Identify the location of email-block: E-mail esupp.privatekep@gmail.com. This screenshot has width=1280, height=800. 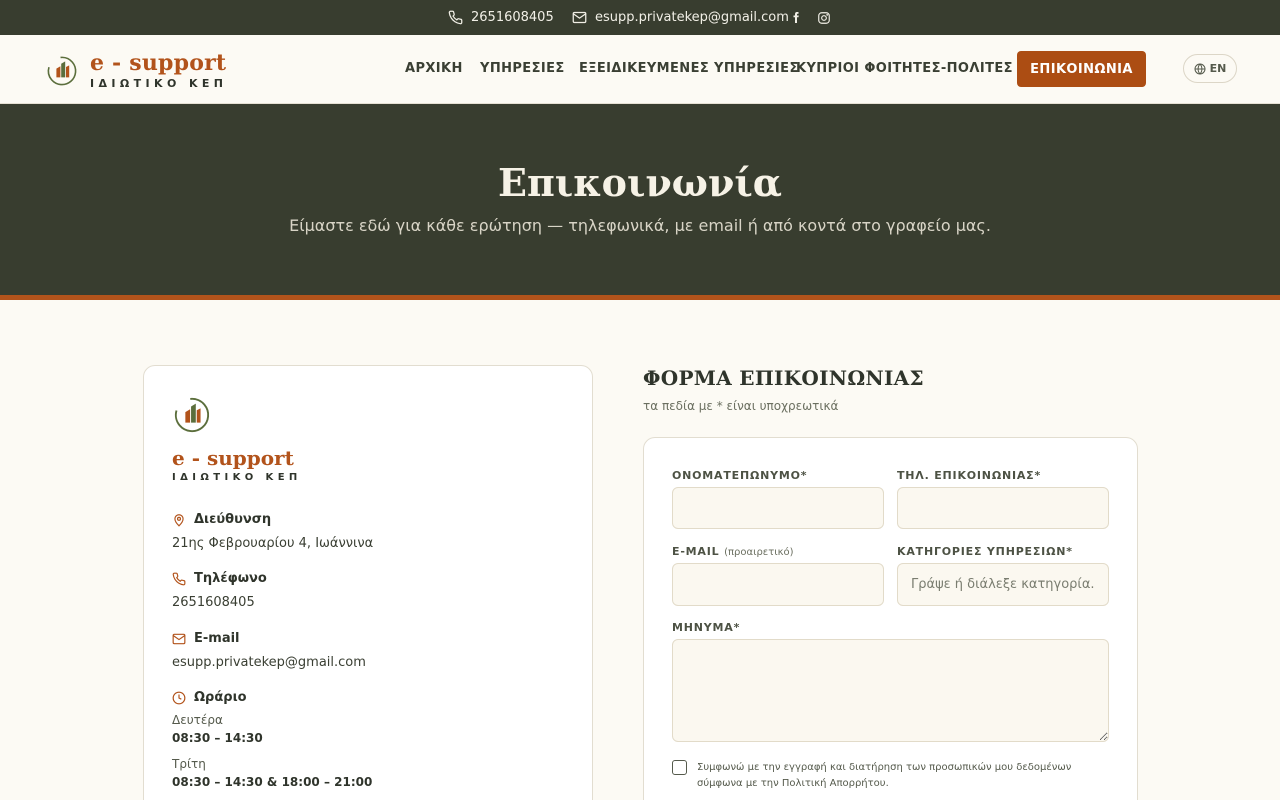
(269, 650).